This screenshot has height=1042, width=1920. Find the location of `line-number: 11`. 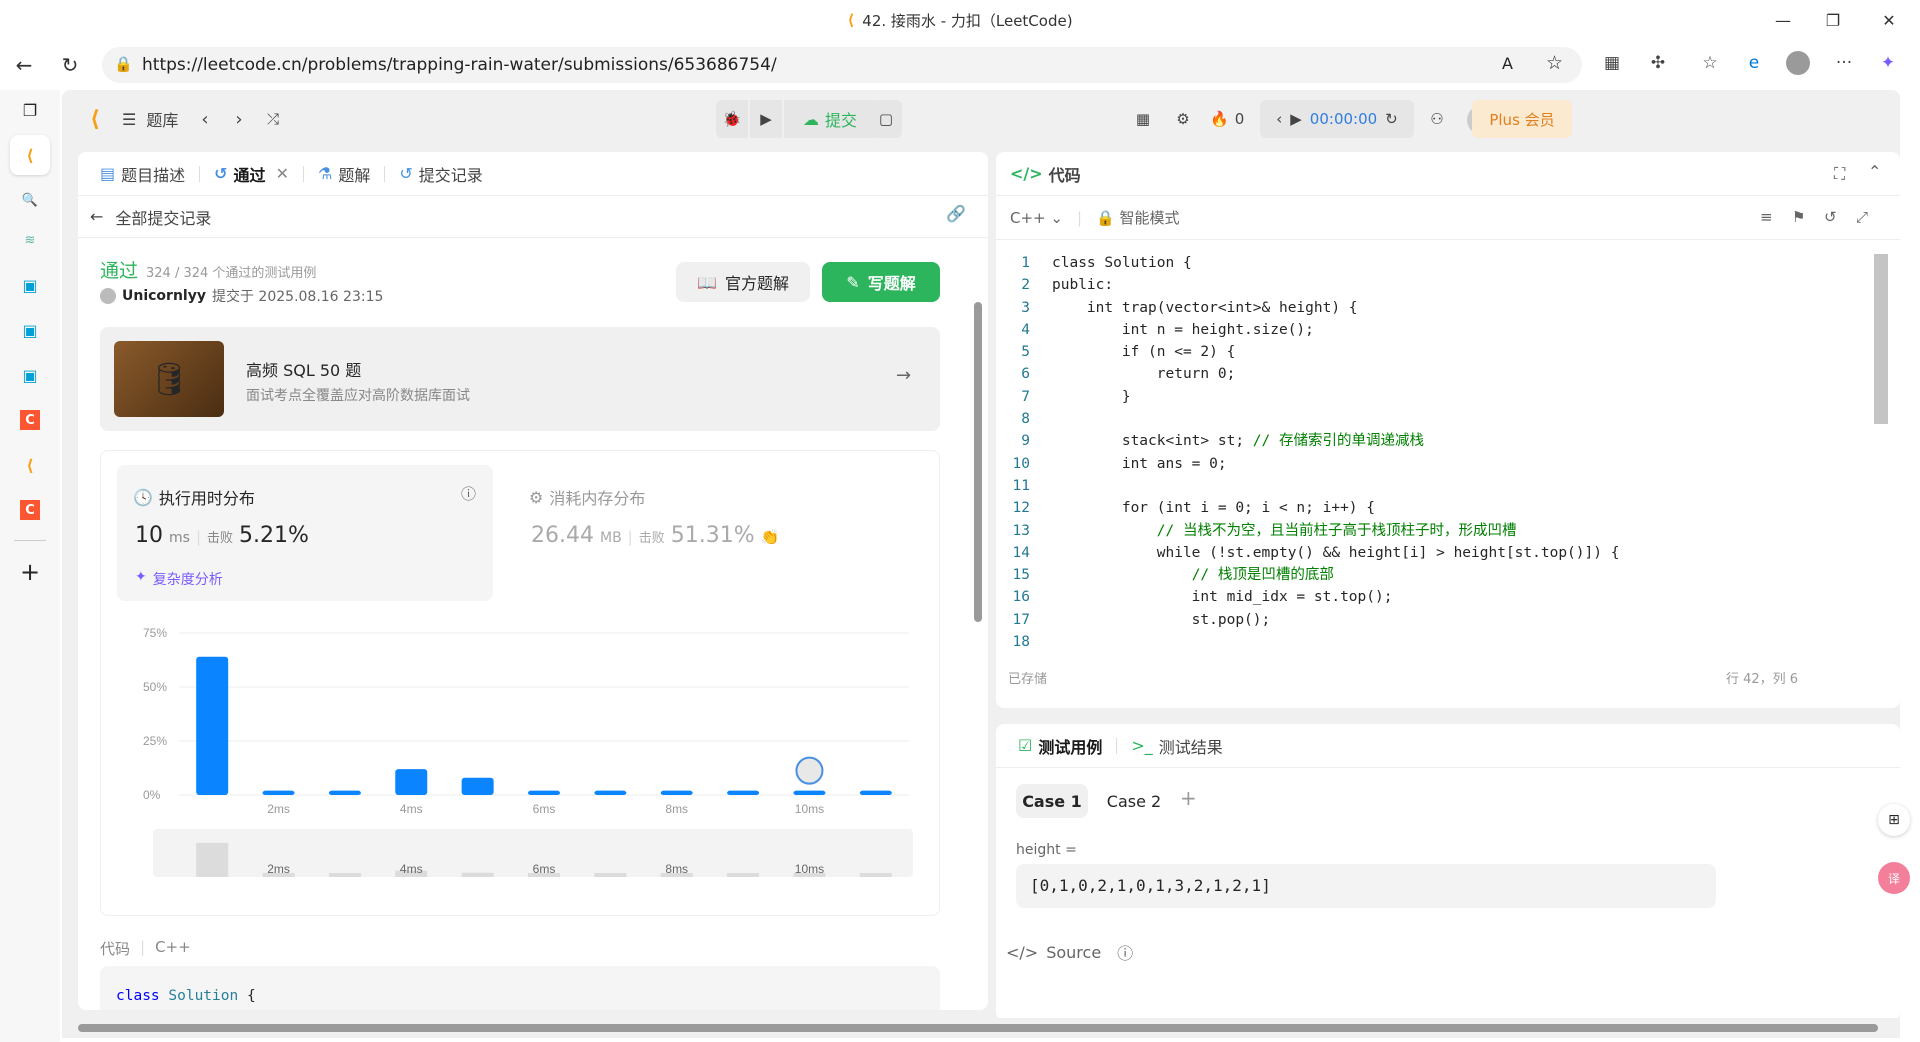

line-number: 11 is located at coordinates (1021, 485).